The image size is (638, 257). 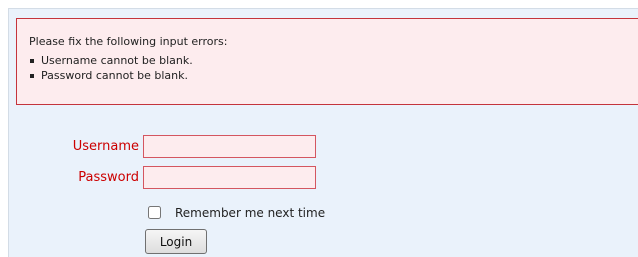 I want to click on error-item-username: Username cannot be blank., so click(x=111, y=60).